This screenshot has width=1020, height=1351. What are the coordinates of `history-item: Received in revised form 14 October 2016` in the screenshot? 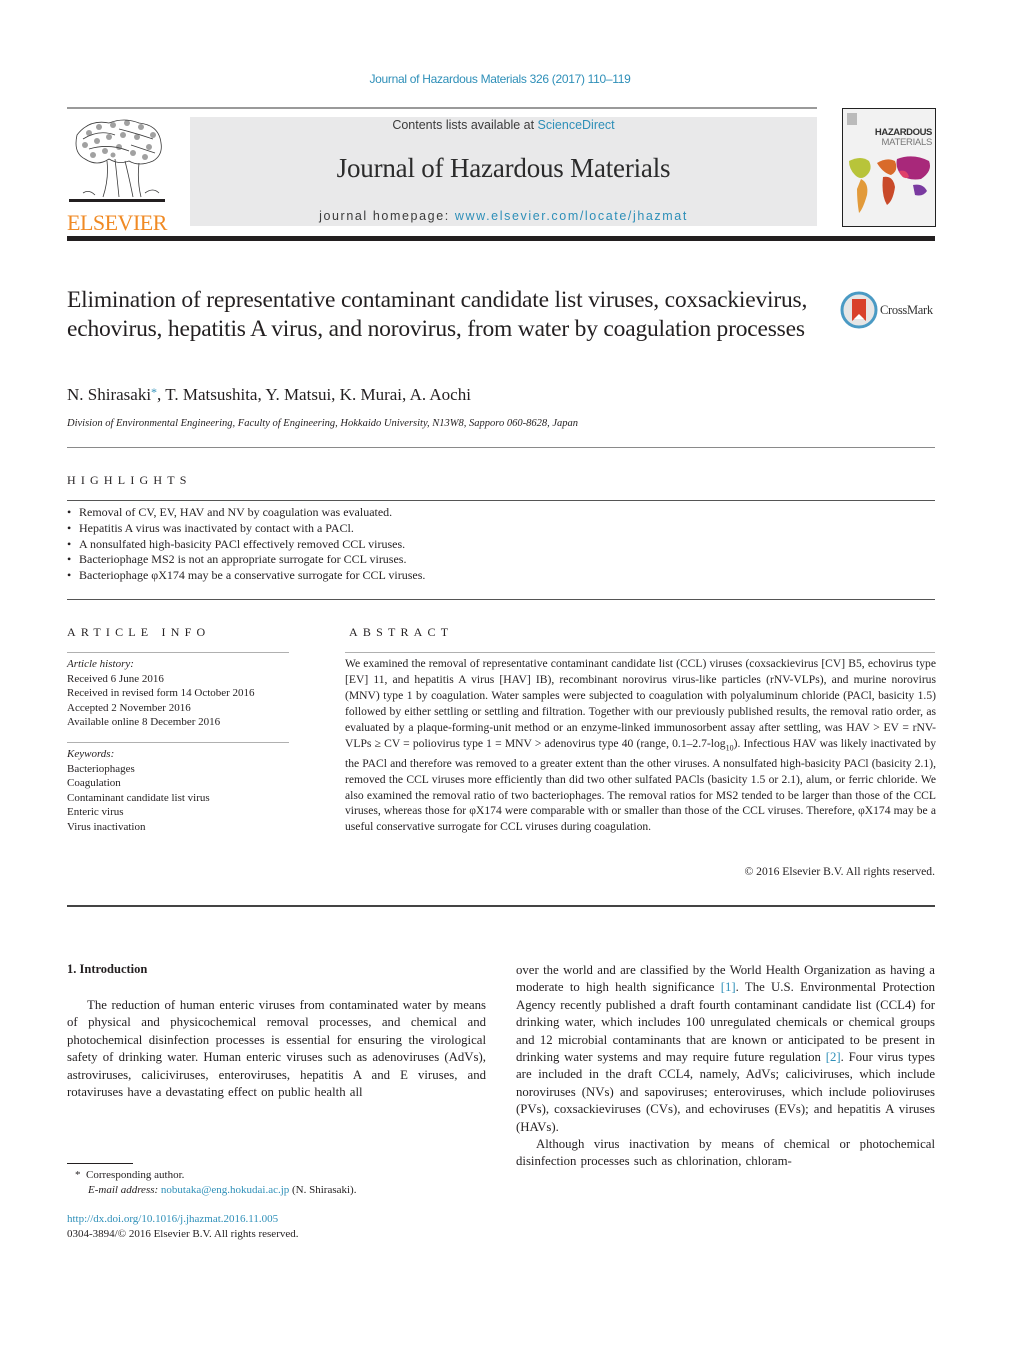 It's located at (161, 693).